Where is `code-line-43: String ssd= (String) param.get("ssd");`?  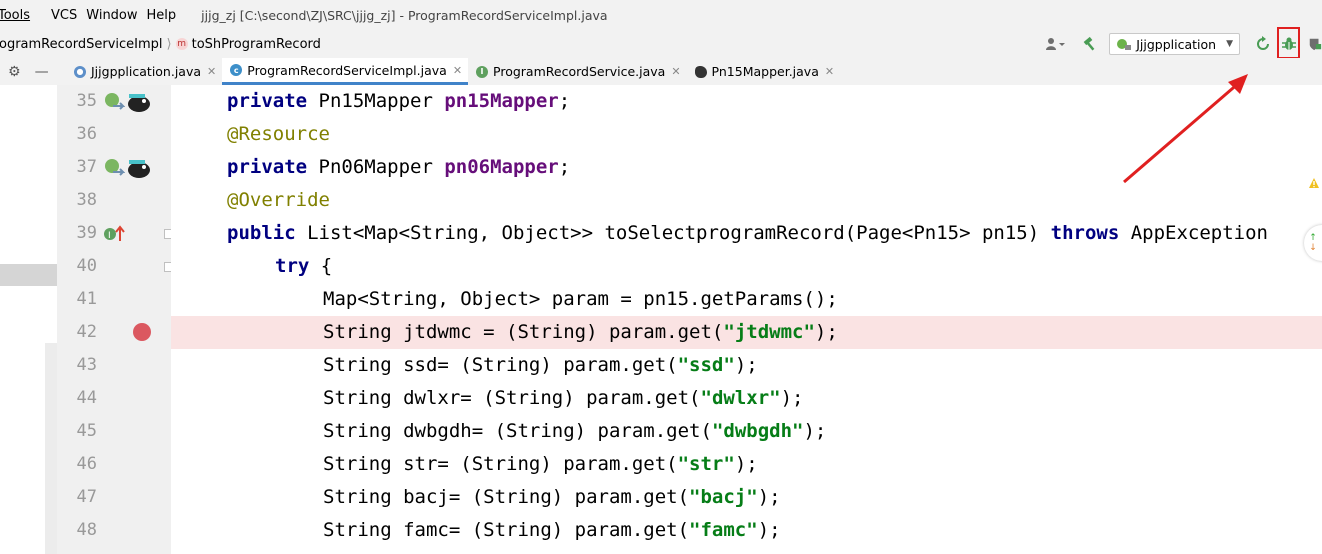
code-line-43: String ssd= (String) param.get("ssd"); is located at coordinates (822, 365).